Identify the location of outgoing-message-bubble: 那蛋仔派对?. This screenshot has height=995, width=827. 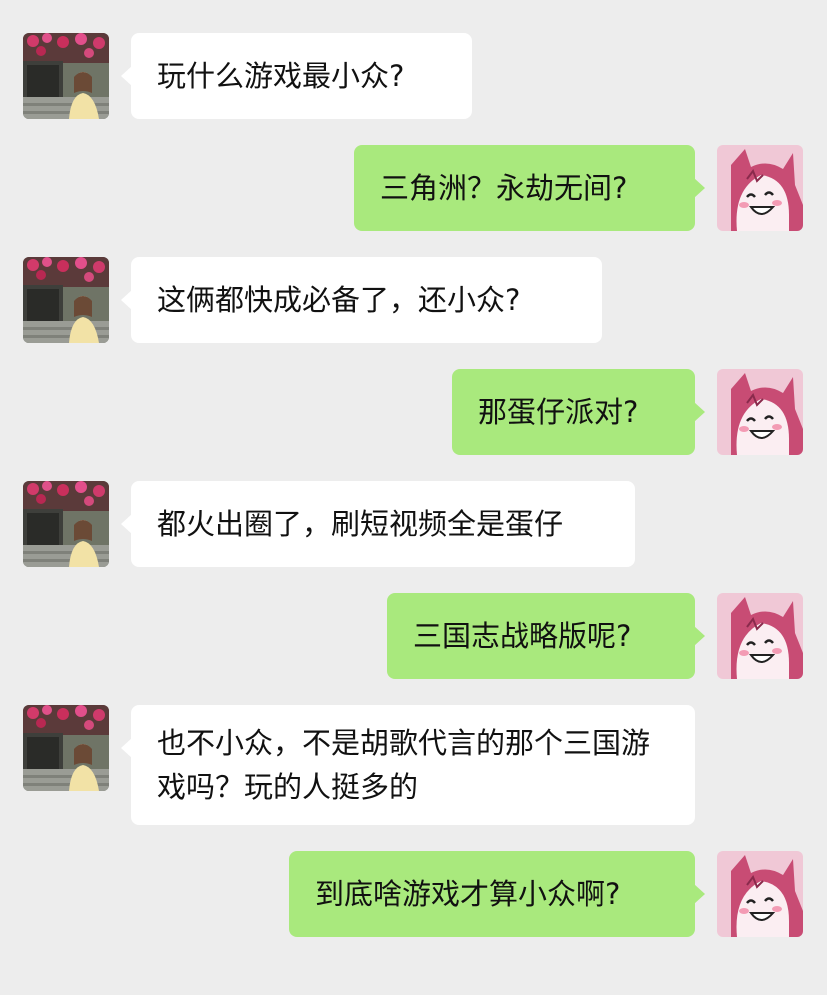
(578, 412).